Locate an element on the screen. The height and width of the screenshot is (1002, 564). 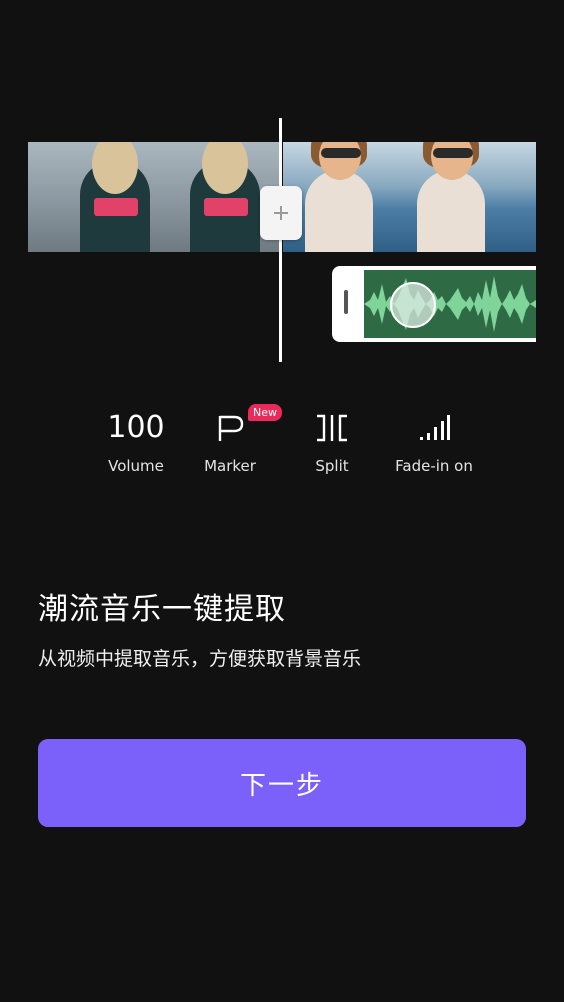
volume-value: 100 is located at coordinates (136, 427).